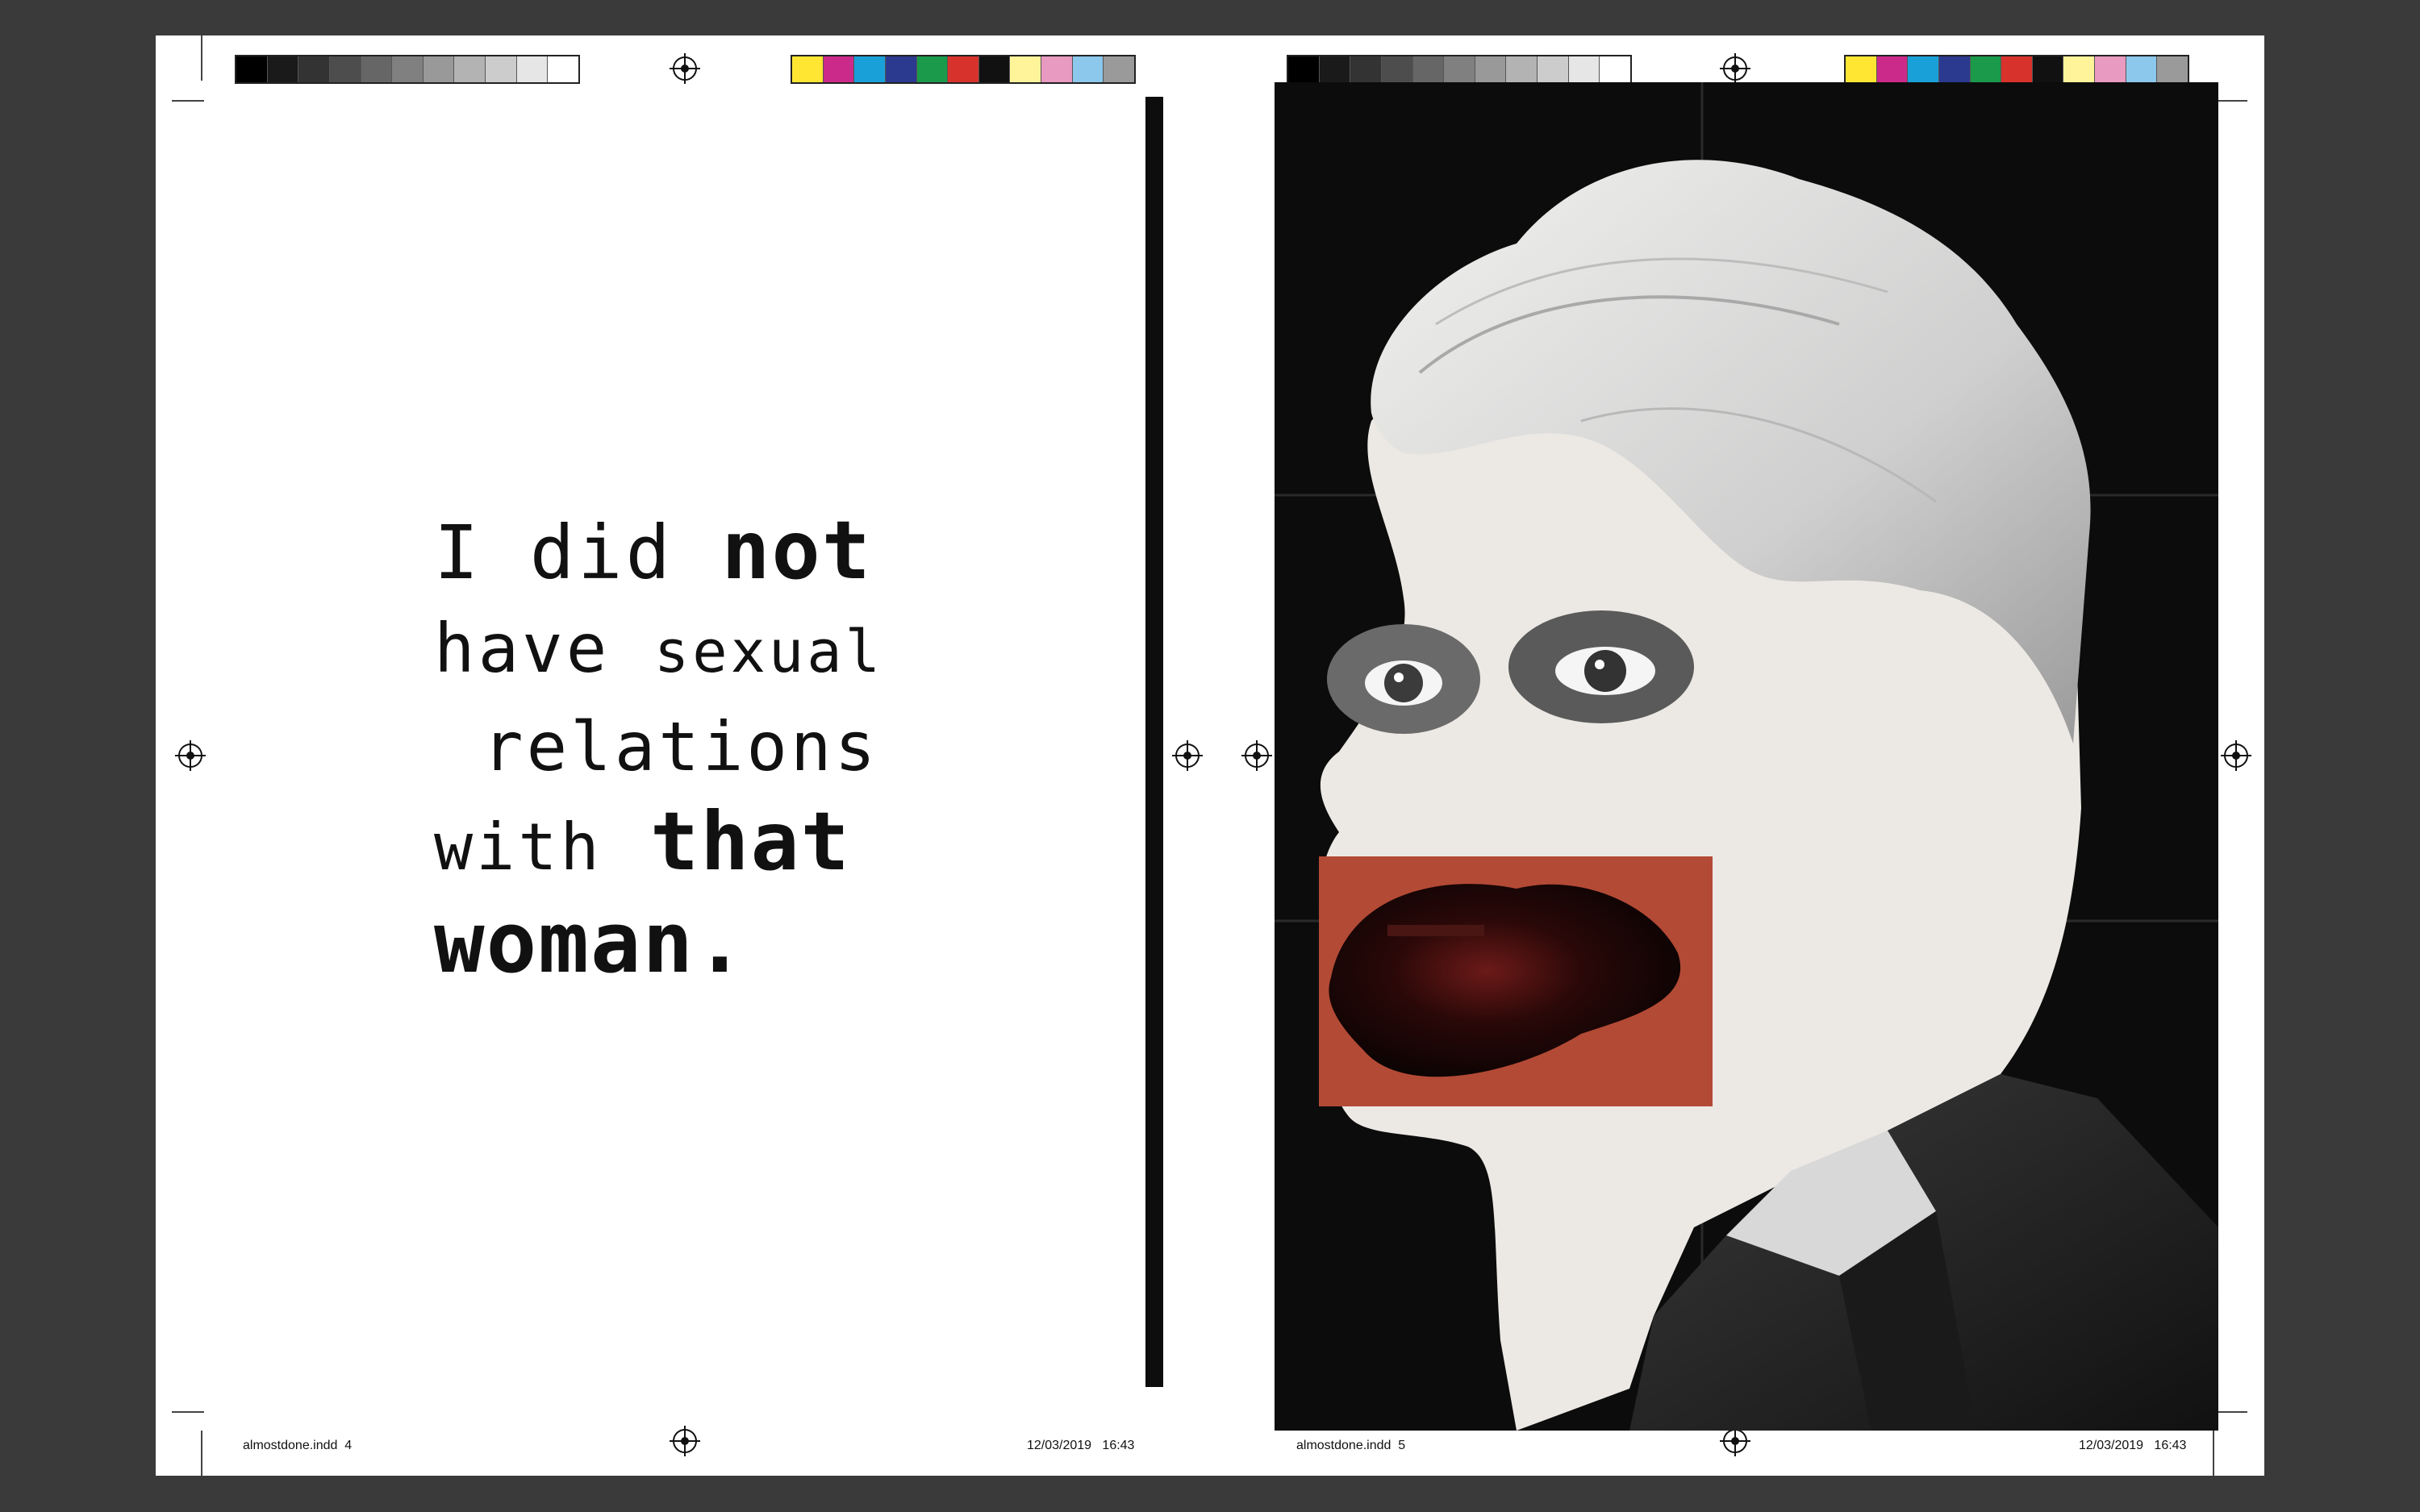 The width and height of the screenshot is (2420, 1512). I want to click on quote-text: sexual, so click(768, 651).